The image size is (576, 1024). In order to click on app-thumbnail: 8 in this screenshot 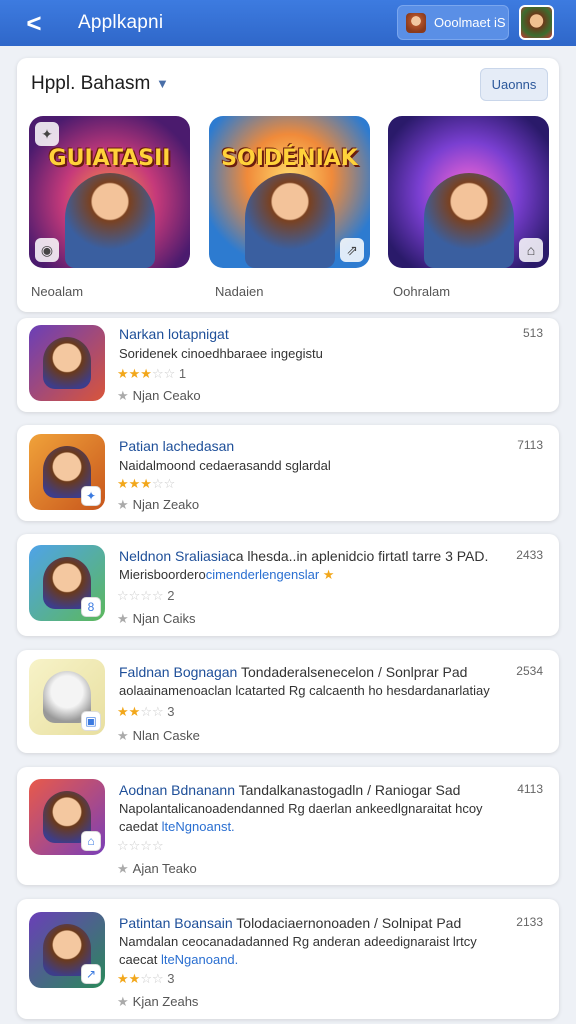, I will do `click(67, 583)`.